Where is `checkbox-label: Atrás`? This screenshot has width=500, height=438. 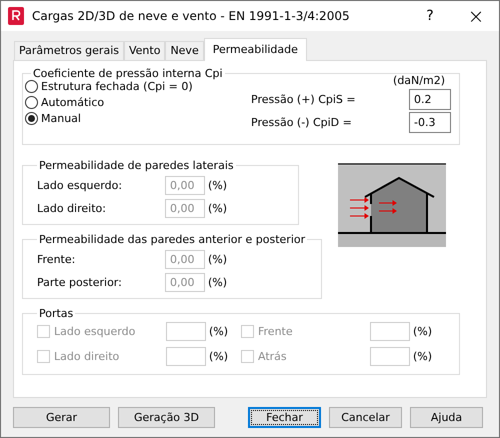 checkbox-label: Atrás is located at coordinates (273, 356).